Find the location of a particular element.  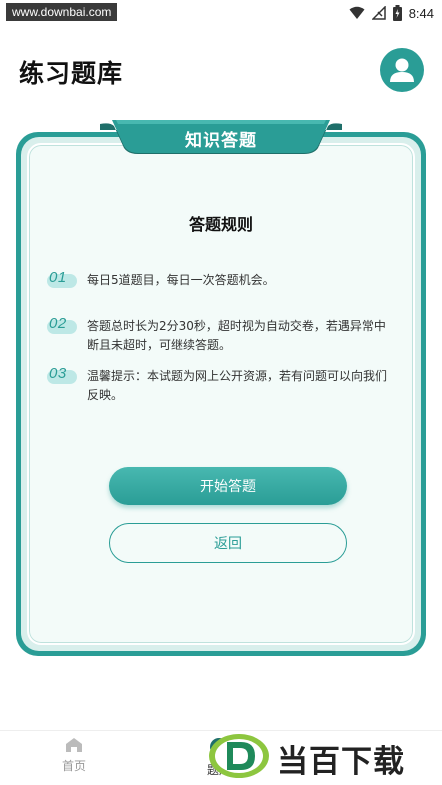

brand-logo-icon is located at coordinates (239, 756).